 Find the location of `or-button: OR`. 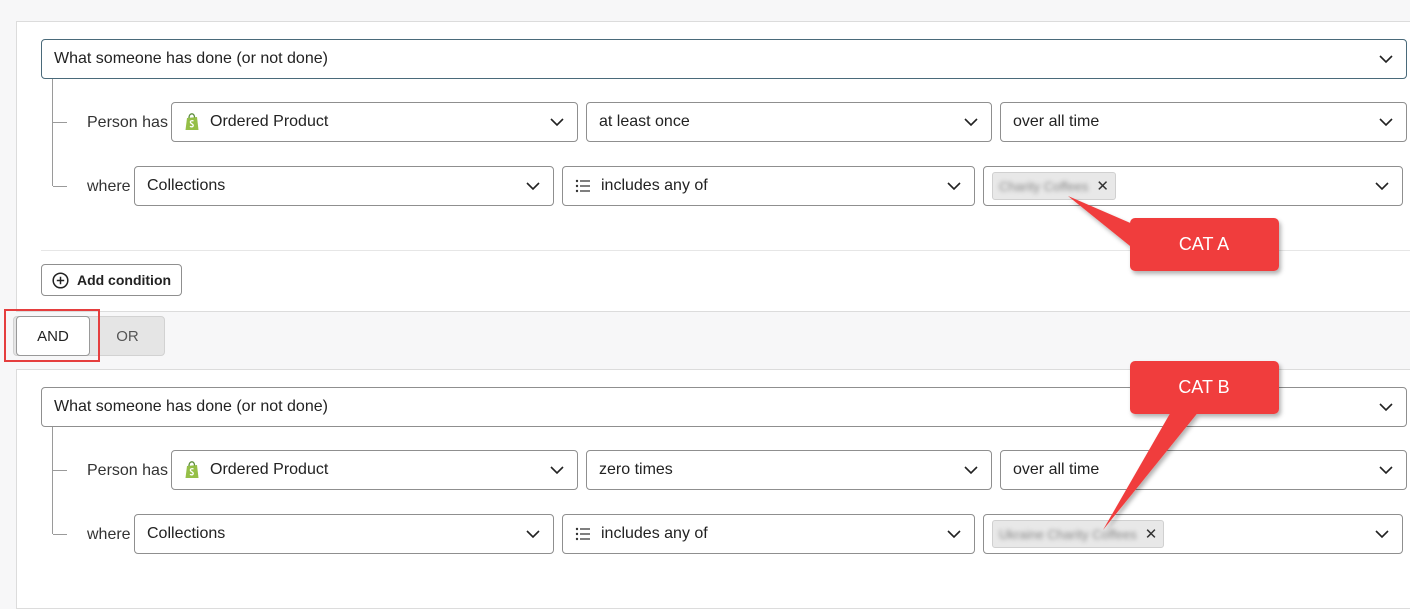

or-button: OR is located at coordinates (127, 336).